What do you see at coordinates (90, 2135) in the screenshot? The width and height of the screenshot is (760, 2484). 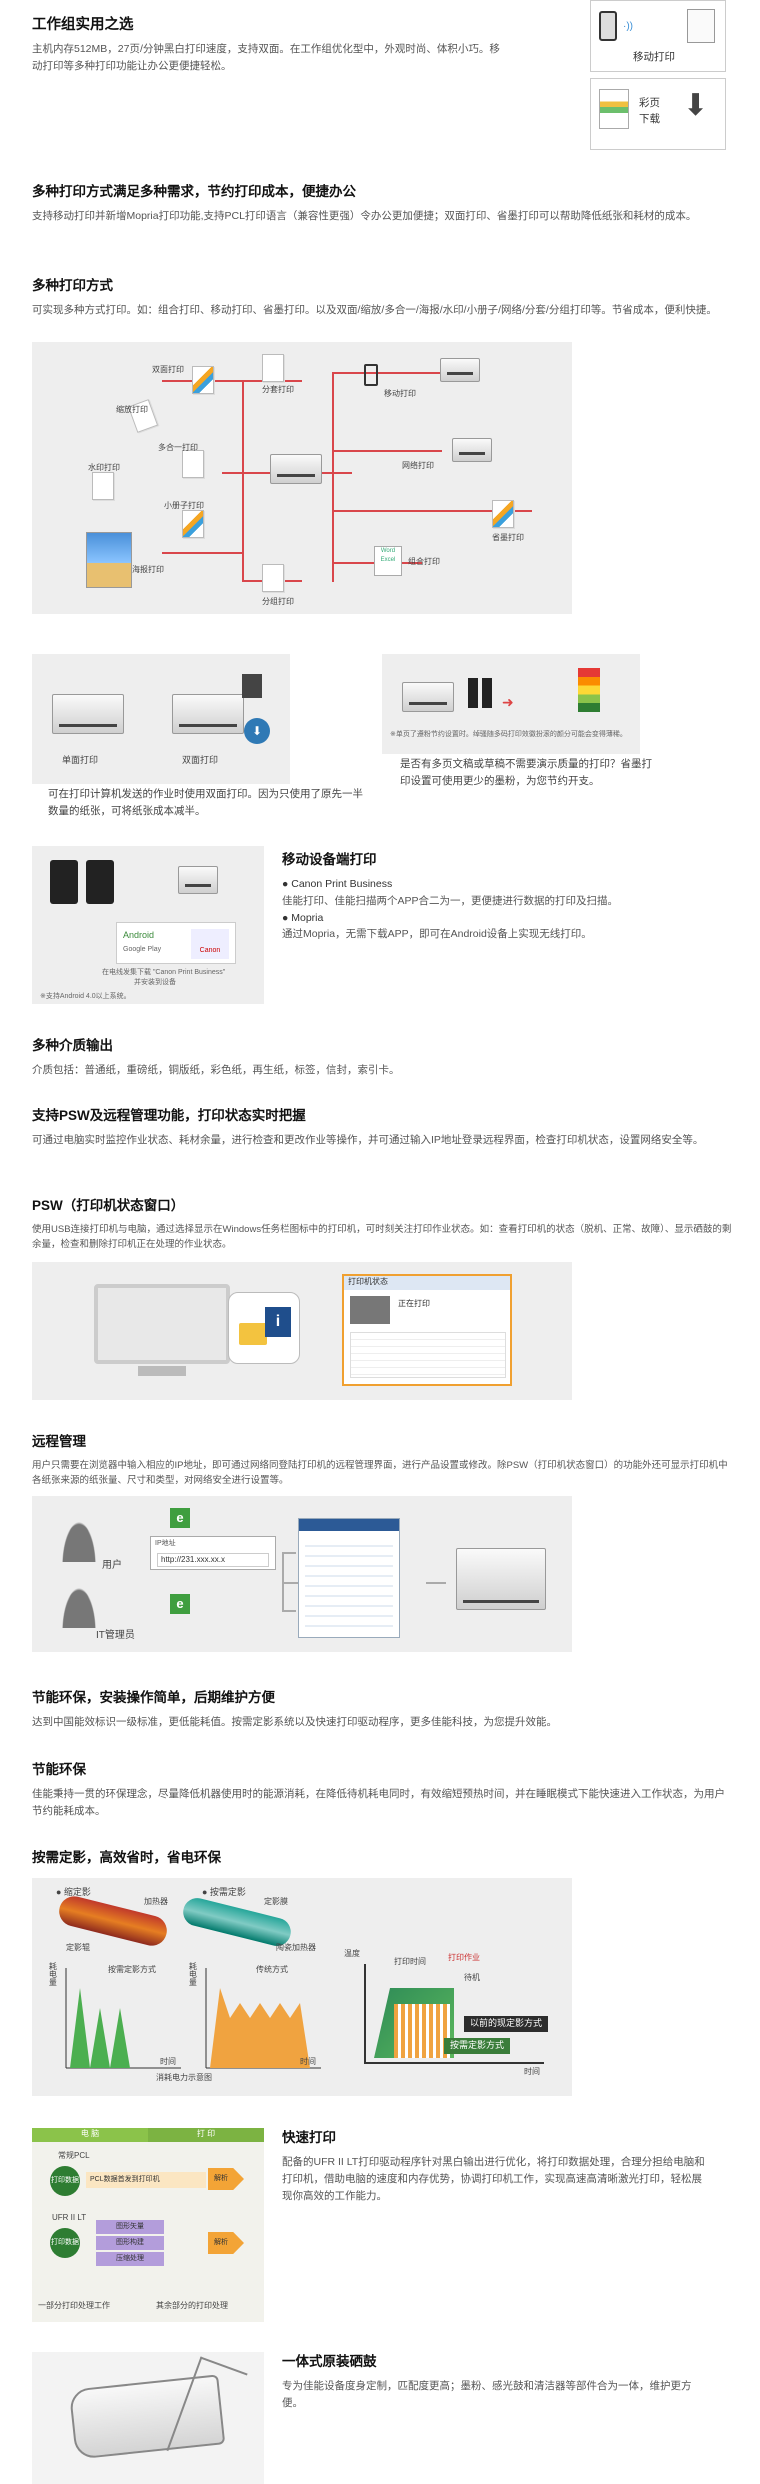 I see `col-pc: 电 脑` at bounding box center [90, 2135].